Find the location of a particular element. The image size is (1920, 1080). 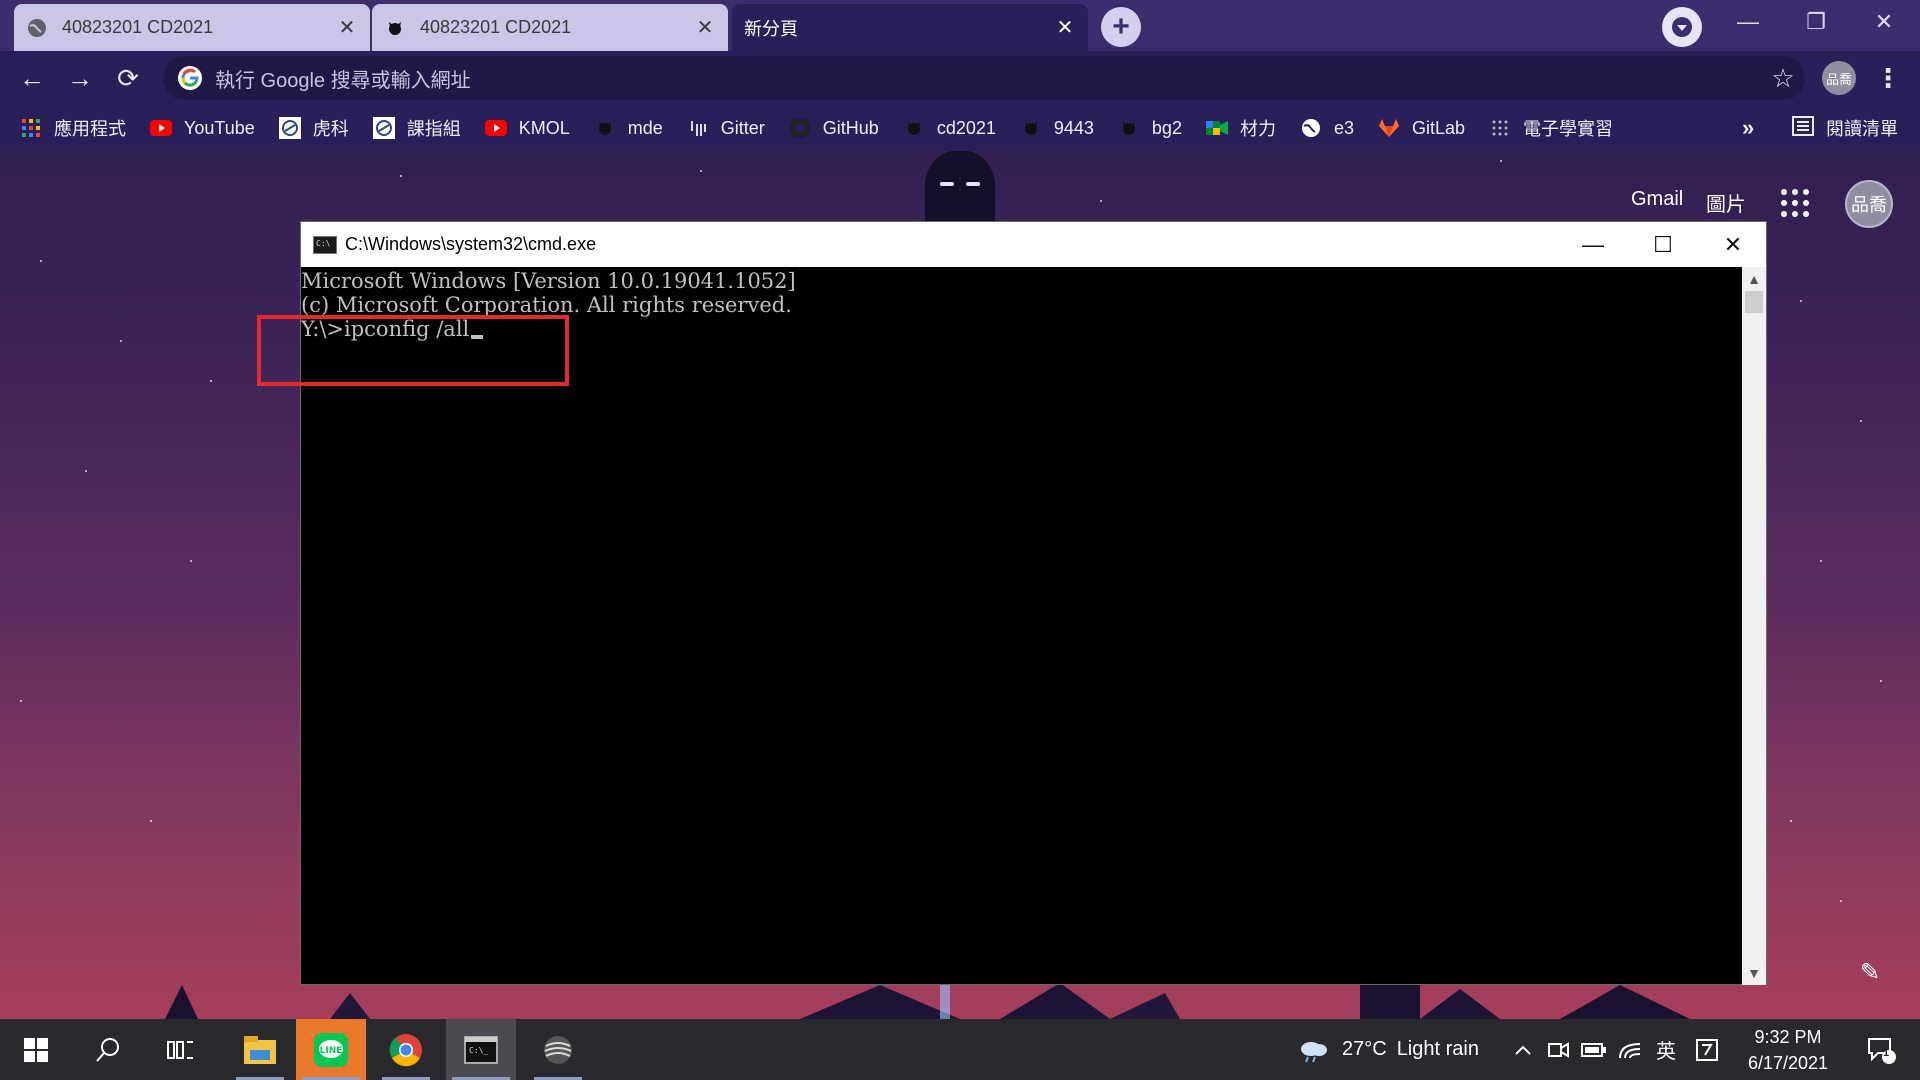

tab-search-button is located at coordinates (1682, 27).